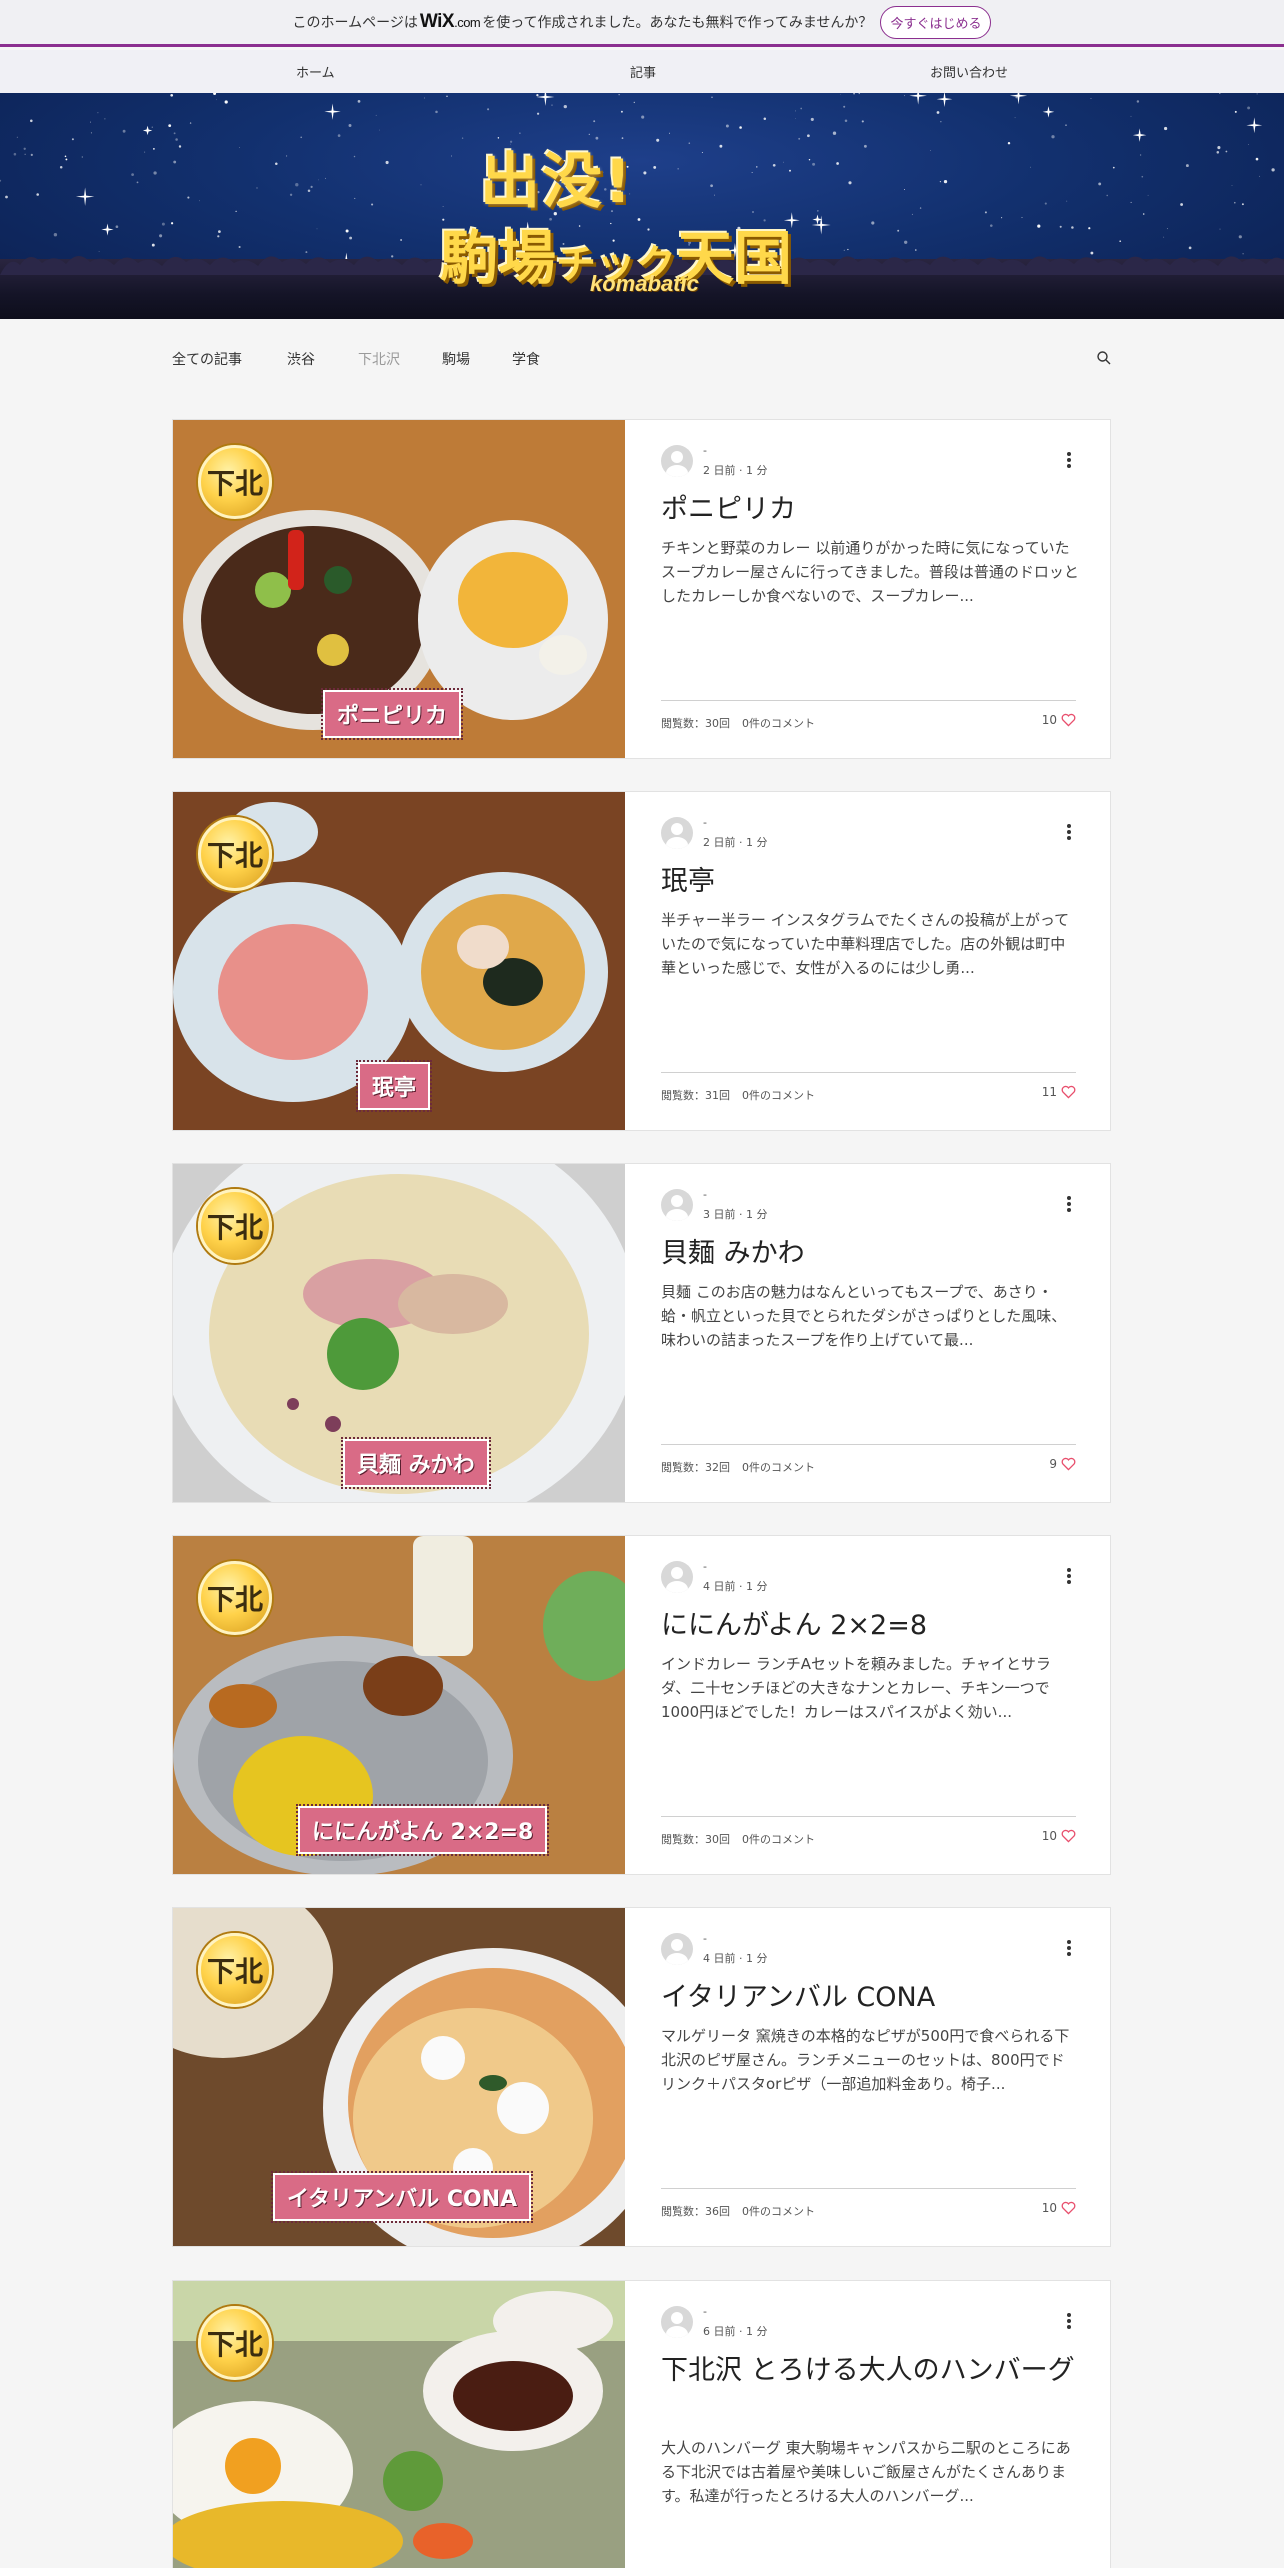 This screenshot has width=1284, height=2568. Describe the element at coordinates (643, 71) in the screenshot. I see `nav-articles: 記事` at that location.